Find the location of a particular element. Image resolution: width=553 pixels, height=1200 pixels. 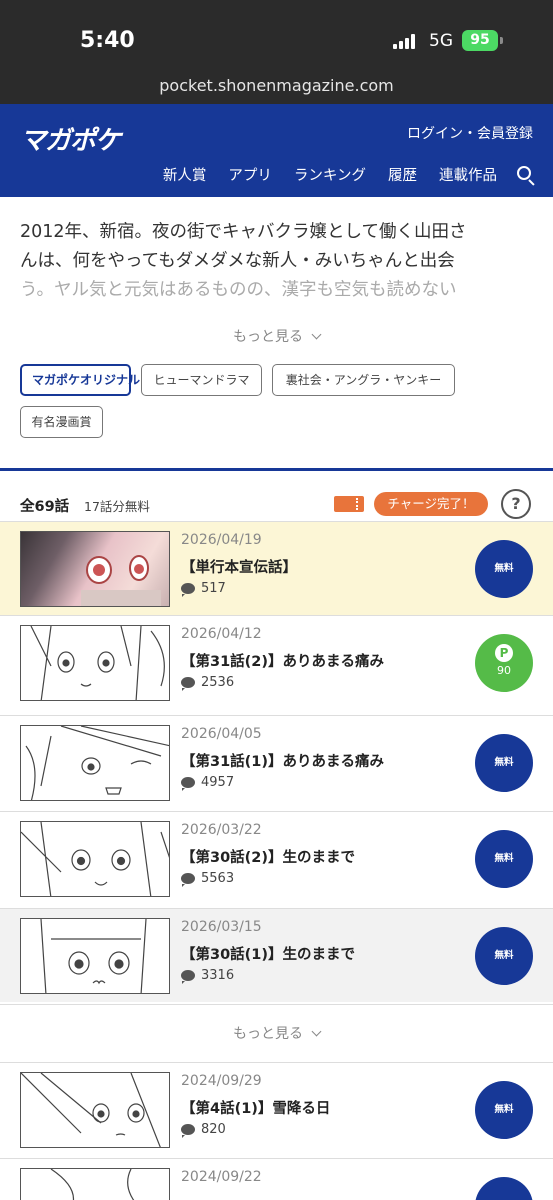

comment-count: 2536 is located at coordinates (218, 682).